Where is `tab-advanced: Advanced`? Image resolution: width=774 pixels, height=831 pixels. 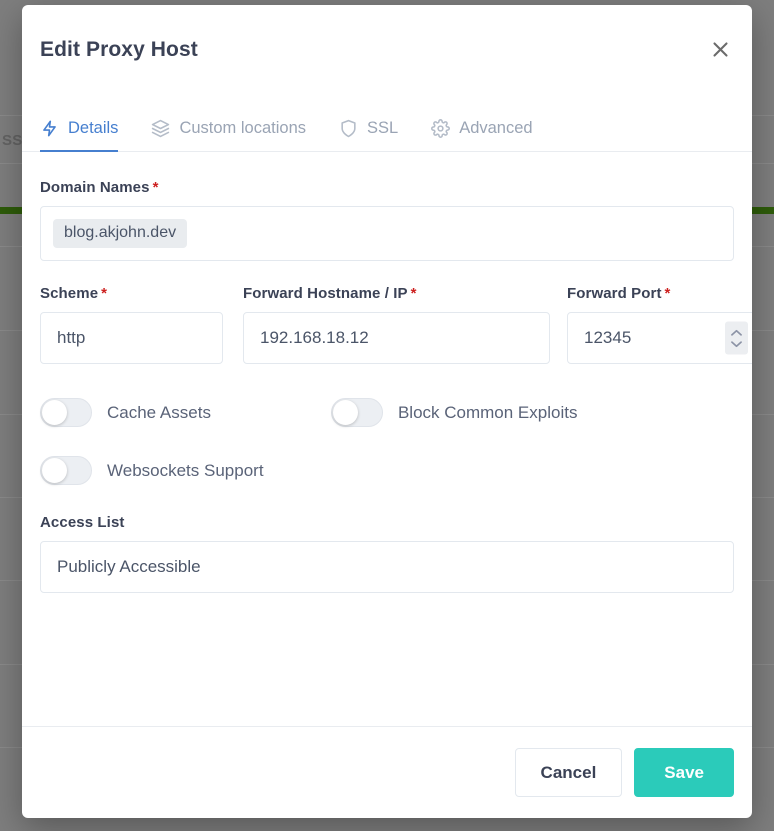 tab-advanced: Advanced is located at coordinates (486, 135).